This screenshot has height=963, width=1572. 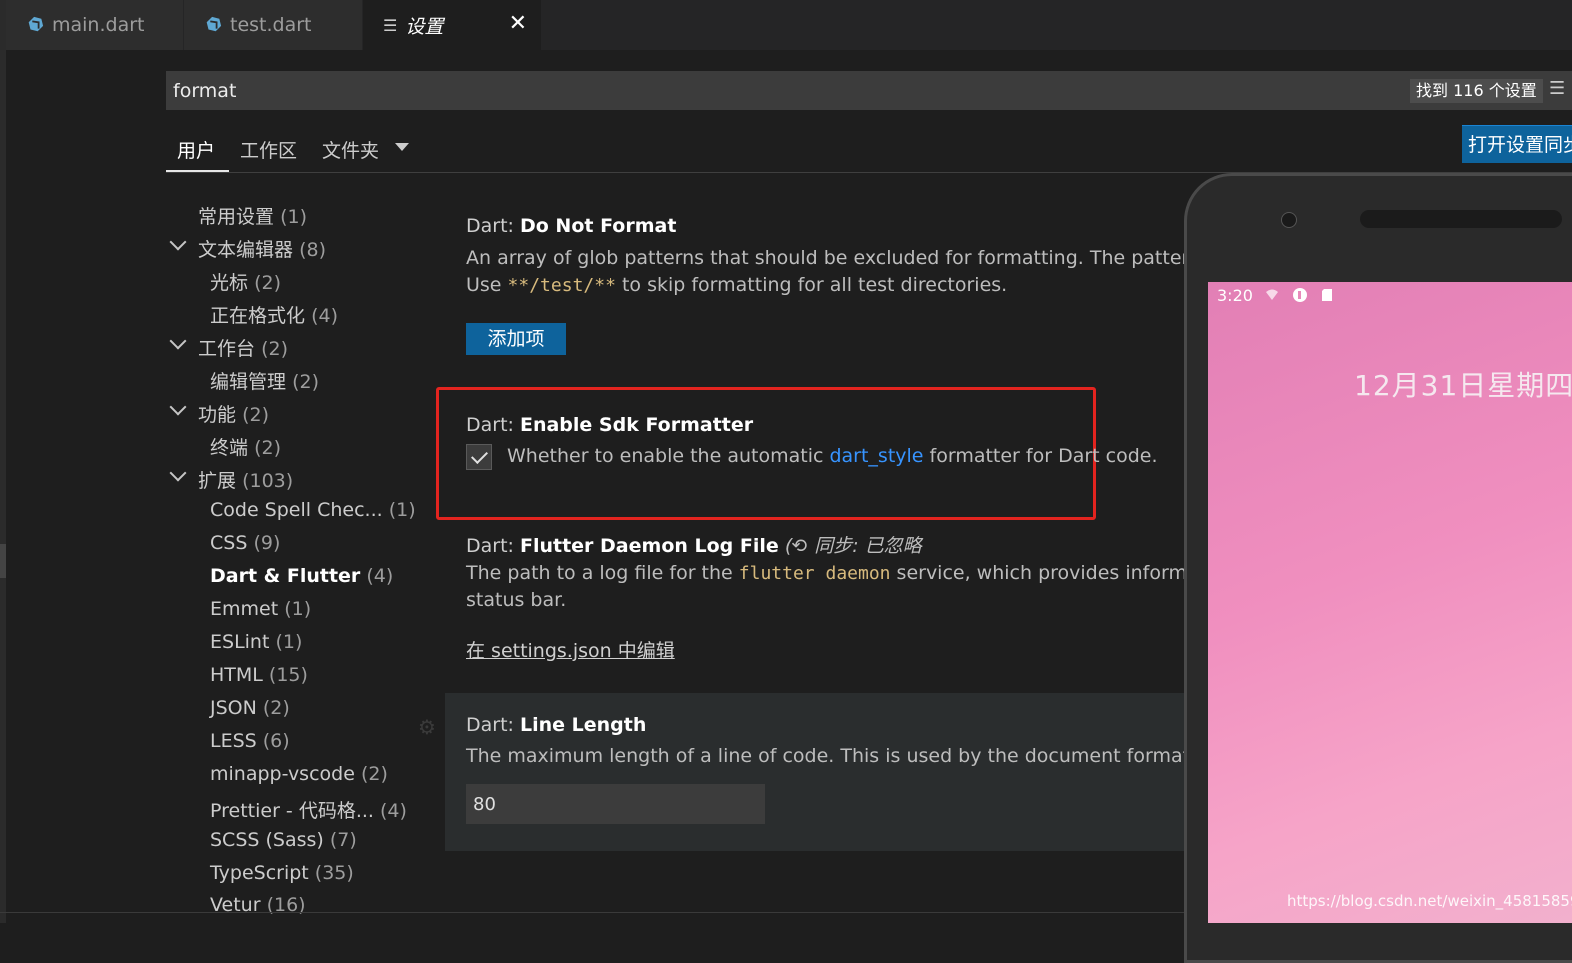 What do you see at coordinates (260, 609) in the screenshot?
I see `toc-item: Emmet (1)` at bounding box center [260, 609].